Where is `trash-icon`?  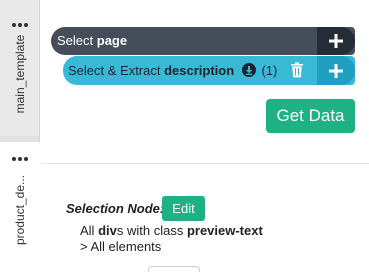
trash-icon is located at coordinates (297, 70).